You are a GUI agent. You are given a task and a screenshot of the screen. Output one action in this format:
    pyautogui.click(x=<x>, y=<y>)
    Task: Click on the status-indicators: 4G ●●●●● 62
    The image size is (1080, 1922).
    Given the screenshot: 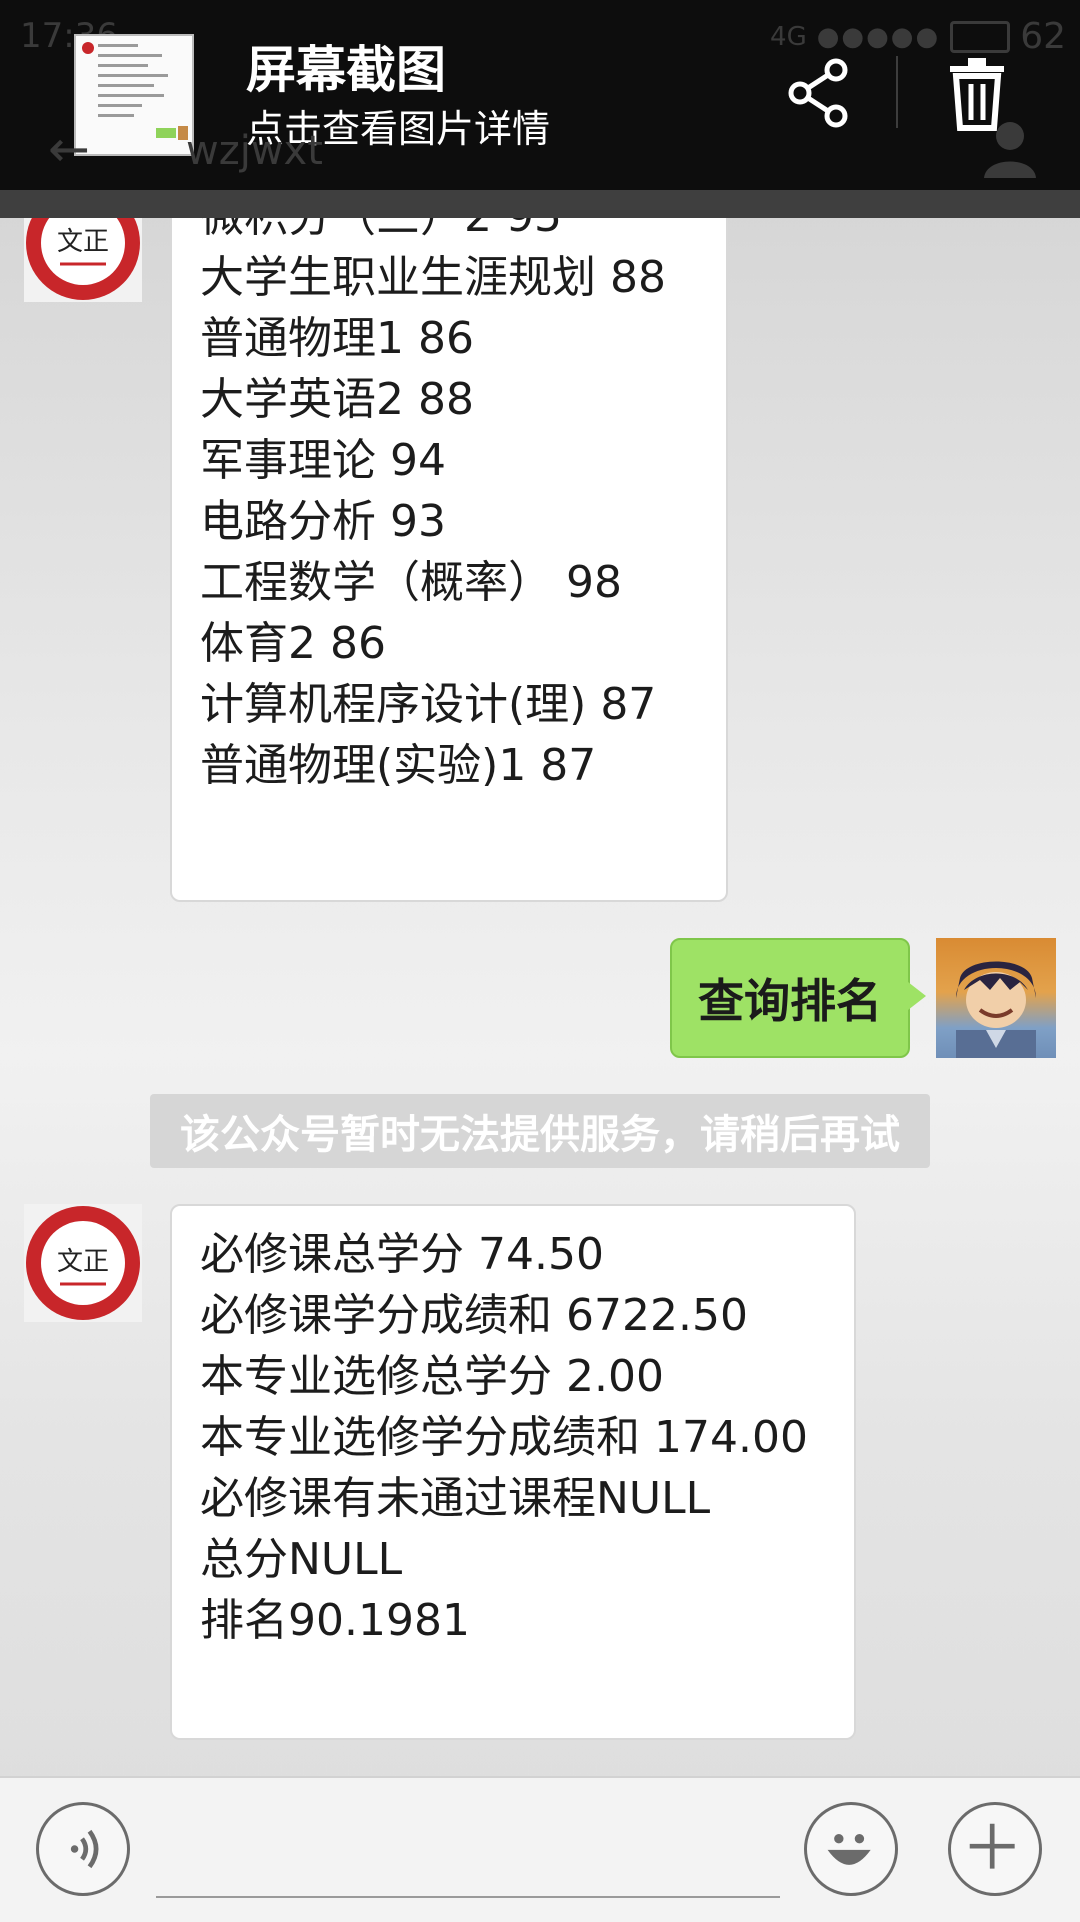 What is the action you would take?
    pyautogui.click(x=918, y=36)
    